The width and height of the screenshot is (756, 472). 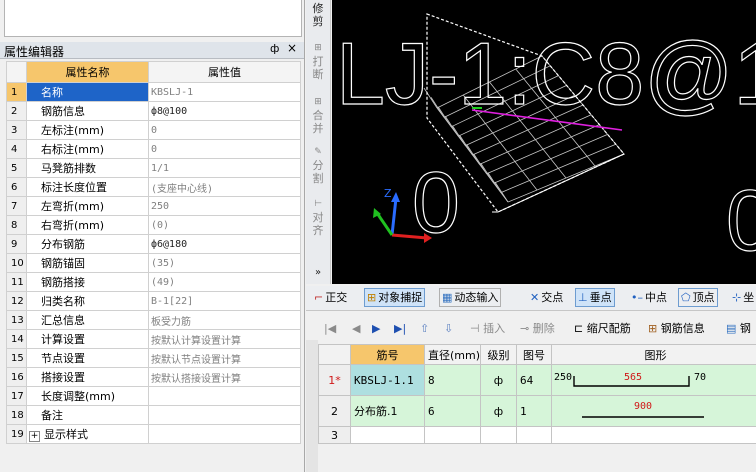 I want to click on rebar-figure-no, so click(x=534, y=435).